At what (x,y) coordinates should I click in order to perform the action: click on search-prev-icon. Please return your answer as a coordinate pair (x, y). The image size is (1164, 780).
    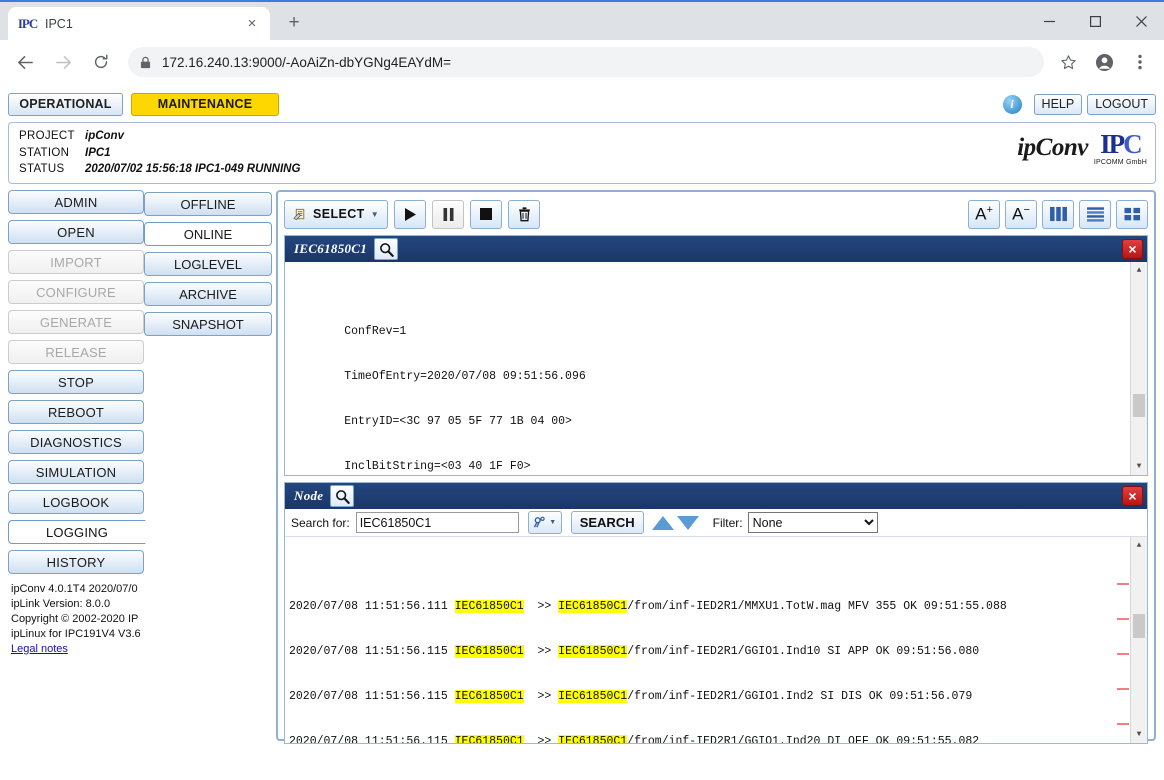
    Looking at the image, I should click on (662, 522).